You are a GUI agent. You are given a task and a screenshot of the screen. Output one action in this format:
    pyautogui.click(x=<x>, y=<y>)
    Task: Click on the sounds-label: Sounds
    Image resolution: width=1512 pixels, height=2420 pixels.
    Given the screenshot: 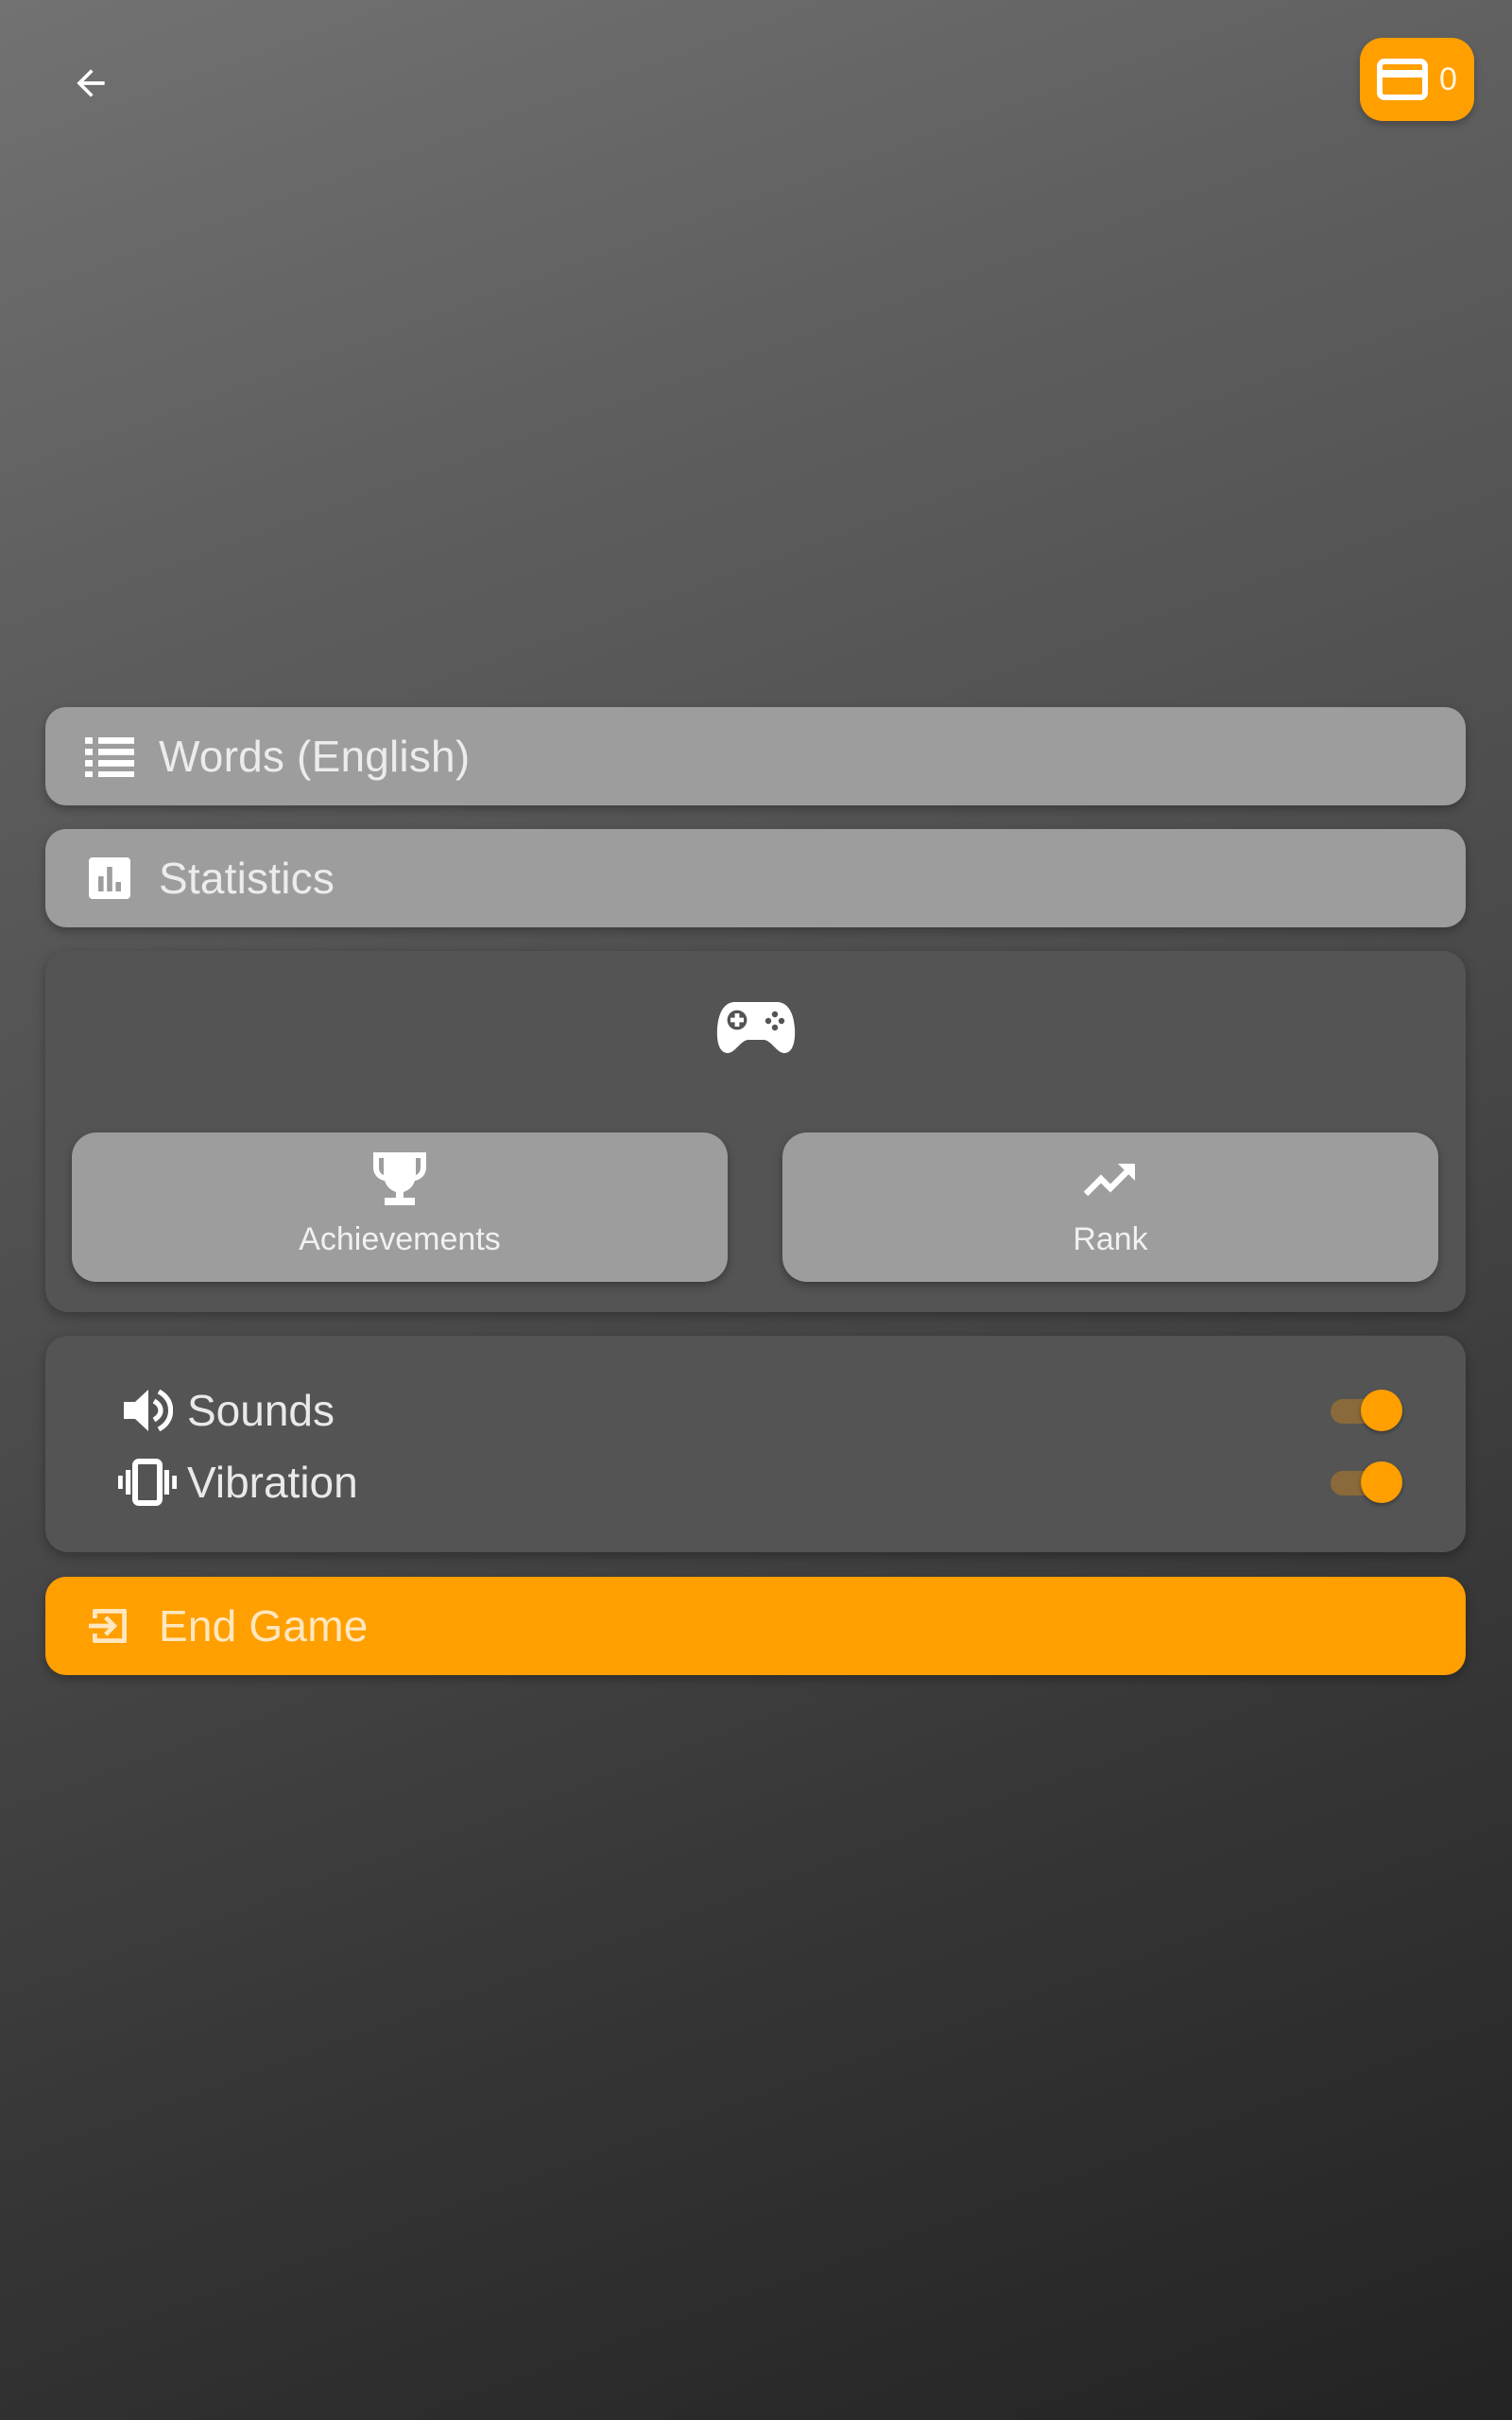 What is the action you would take?
    pyautogui.click(x=261, y=1410)
    